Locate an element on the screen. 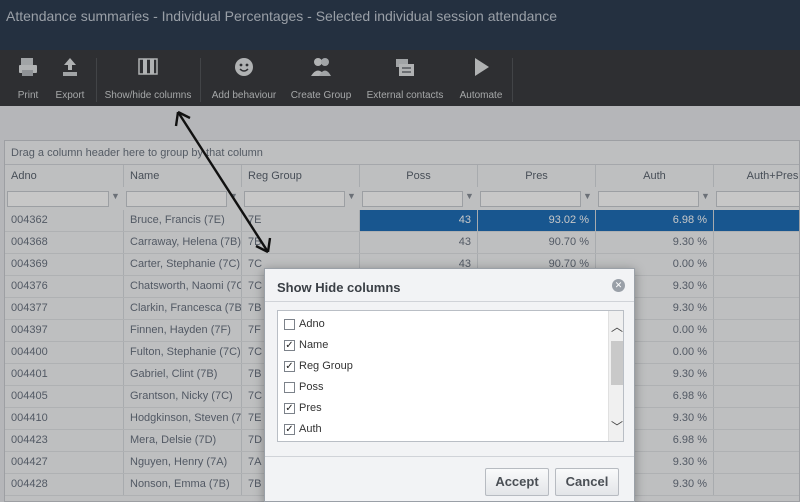 Image resolution: width=800 pixels, height=502 pixels. dialog-divider is located at coordinates (449, 301).